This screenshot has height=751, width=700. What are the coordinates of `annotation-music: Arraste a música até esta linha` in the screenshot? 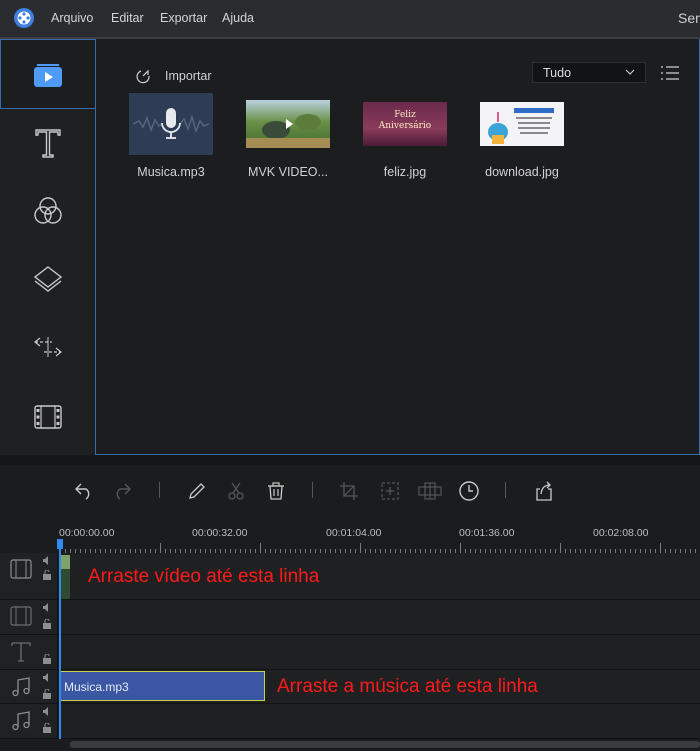 It's located at (407, 686).